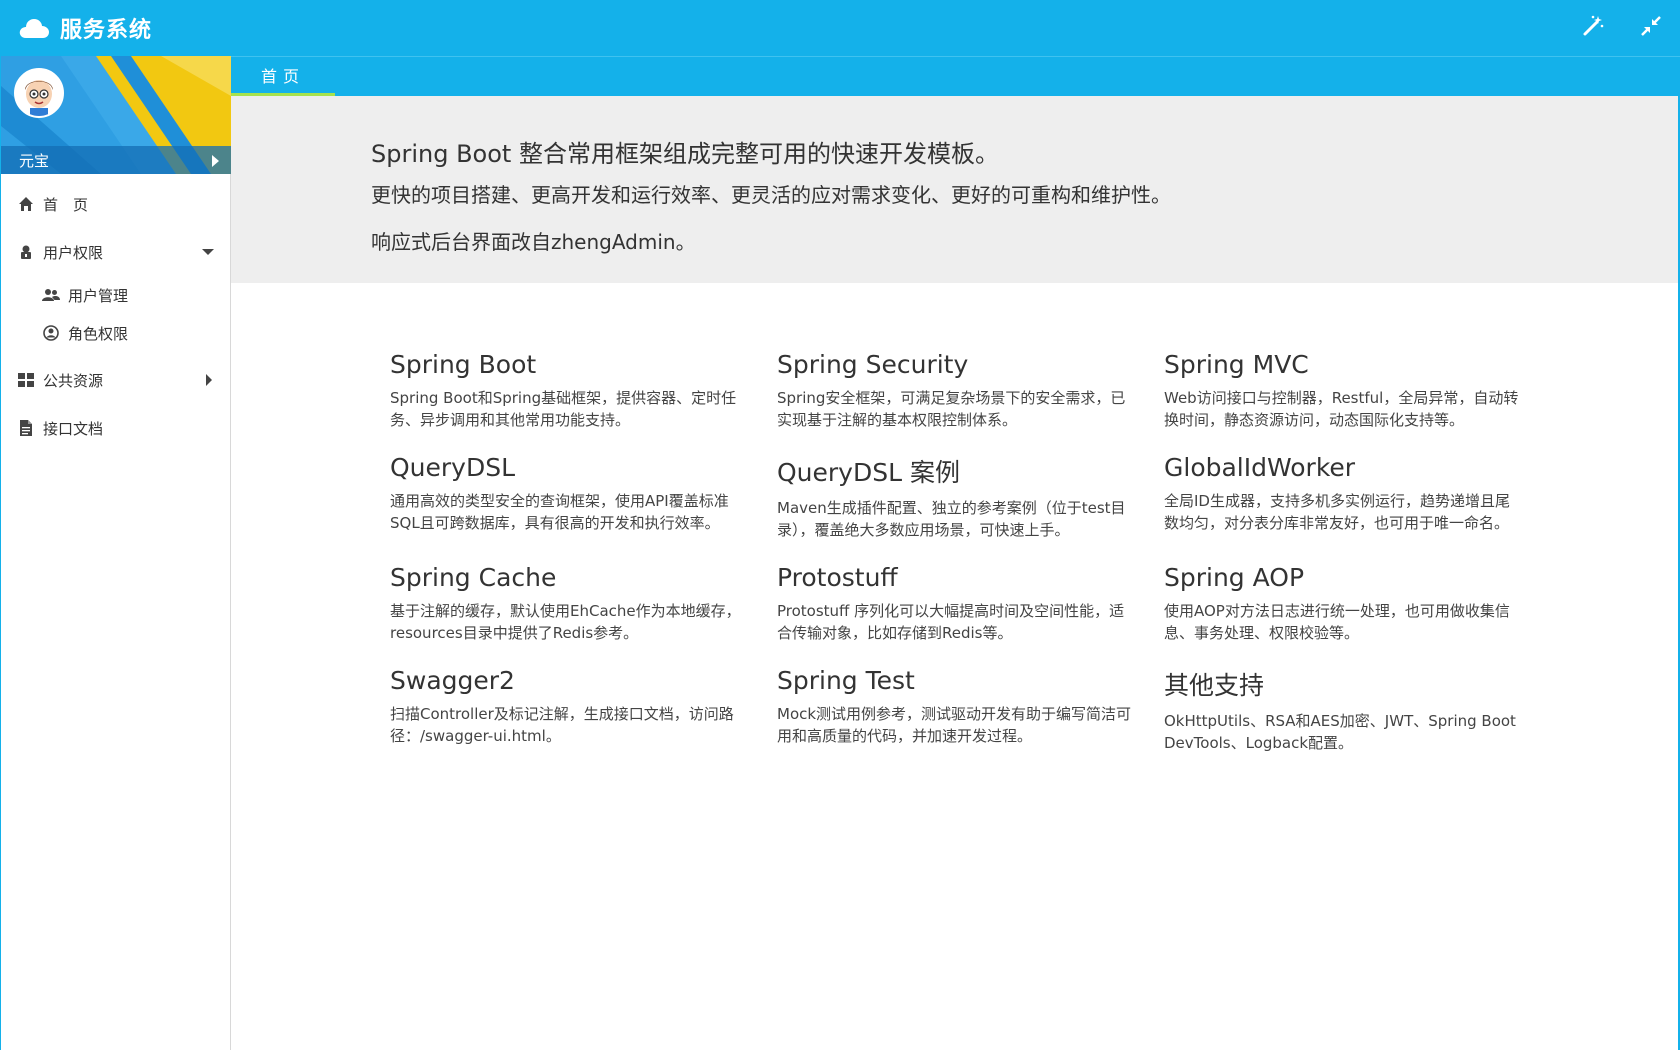  Describe the element at coordinates (115, 553) in the screenshot. I see `sidebar: 元宝 首 页 用户权限 用户管理 角色权限 公共资源 接口文档` at that location.